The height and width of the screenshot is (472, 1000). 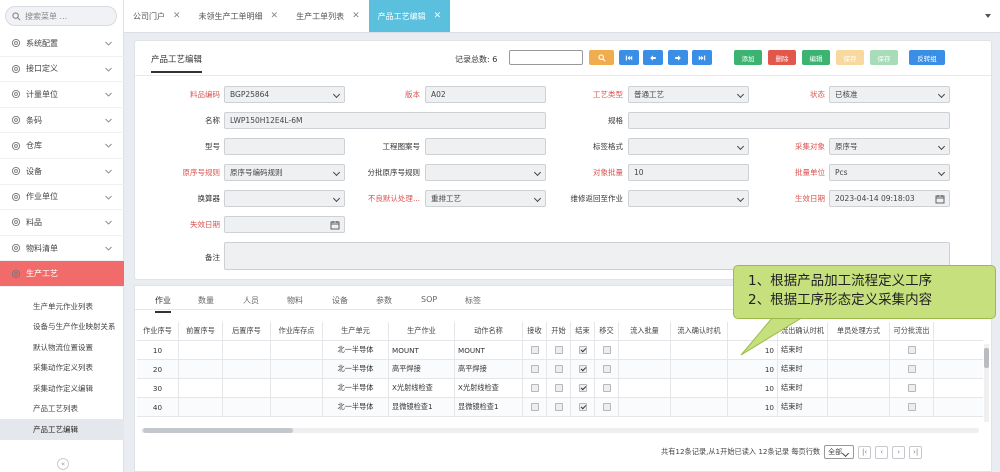 I want to click on column-header: 开始, so click(x=559, y=331).